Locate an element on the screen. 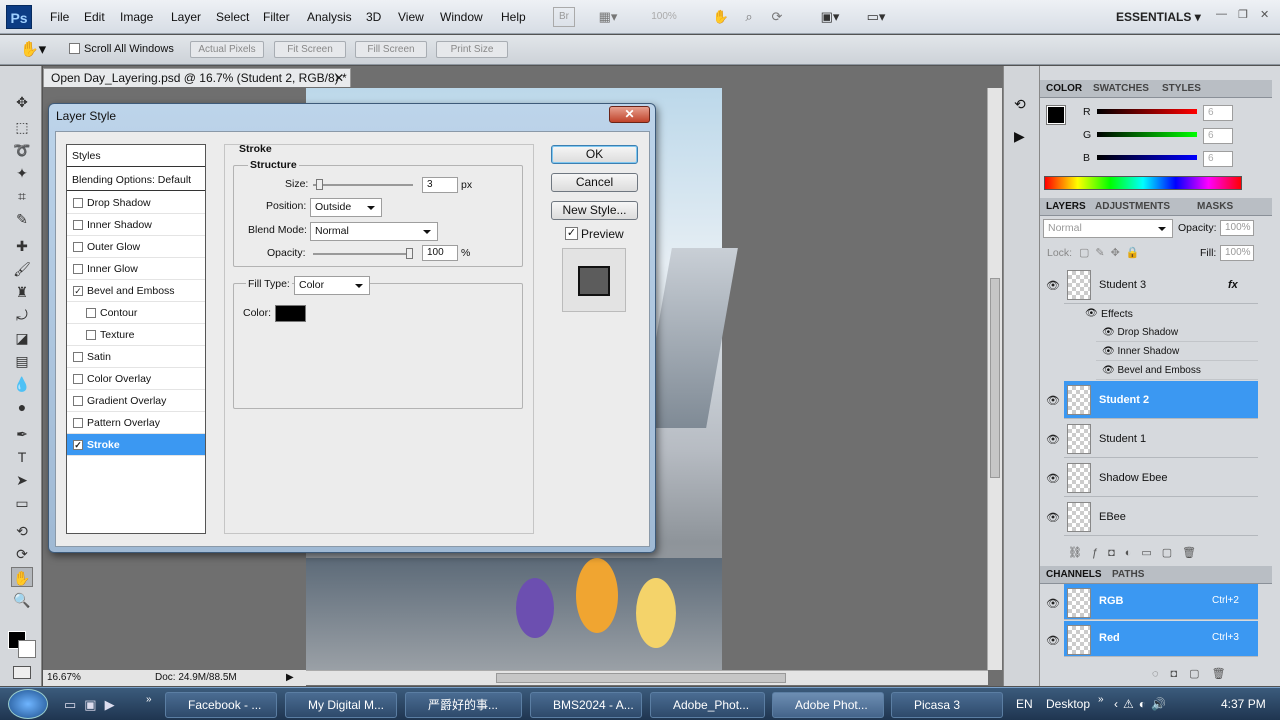 The width and height of the screenshot is (1280, 720). stroke-color-swatch is located at coordinates (290, 313).